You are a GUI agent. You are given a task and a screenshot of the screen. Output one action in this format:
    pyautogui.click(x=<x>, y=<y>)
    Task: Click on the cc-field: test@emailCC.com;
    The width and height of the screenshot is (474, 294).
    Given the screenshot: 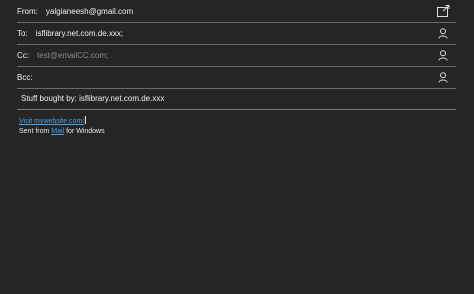 What is the action you would take?
    pyautogui.click(x=246, y=55)
    